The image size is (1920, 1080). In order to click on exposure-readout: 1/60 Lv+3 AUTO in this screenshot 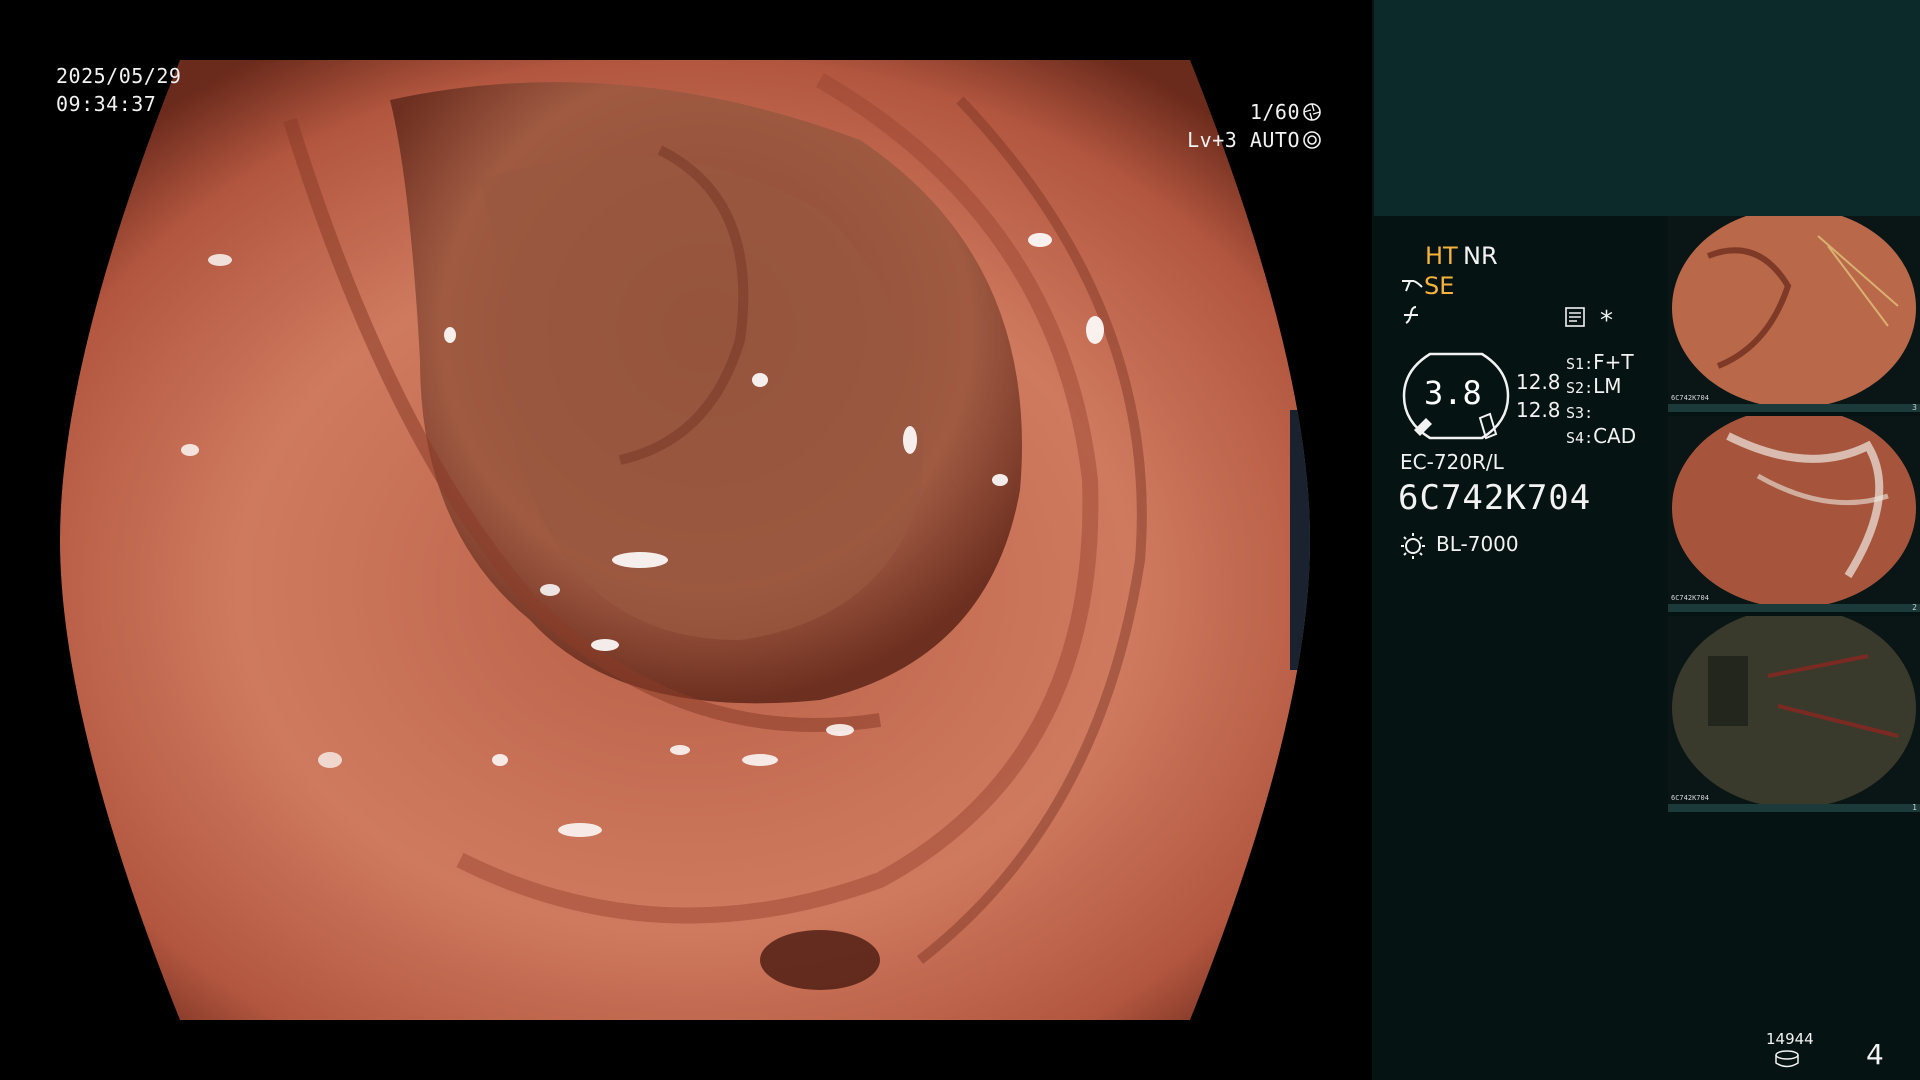, I will do `click(1222, 126)`.